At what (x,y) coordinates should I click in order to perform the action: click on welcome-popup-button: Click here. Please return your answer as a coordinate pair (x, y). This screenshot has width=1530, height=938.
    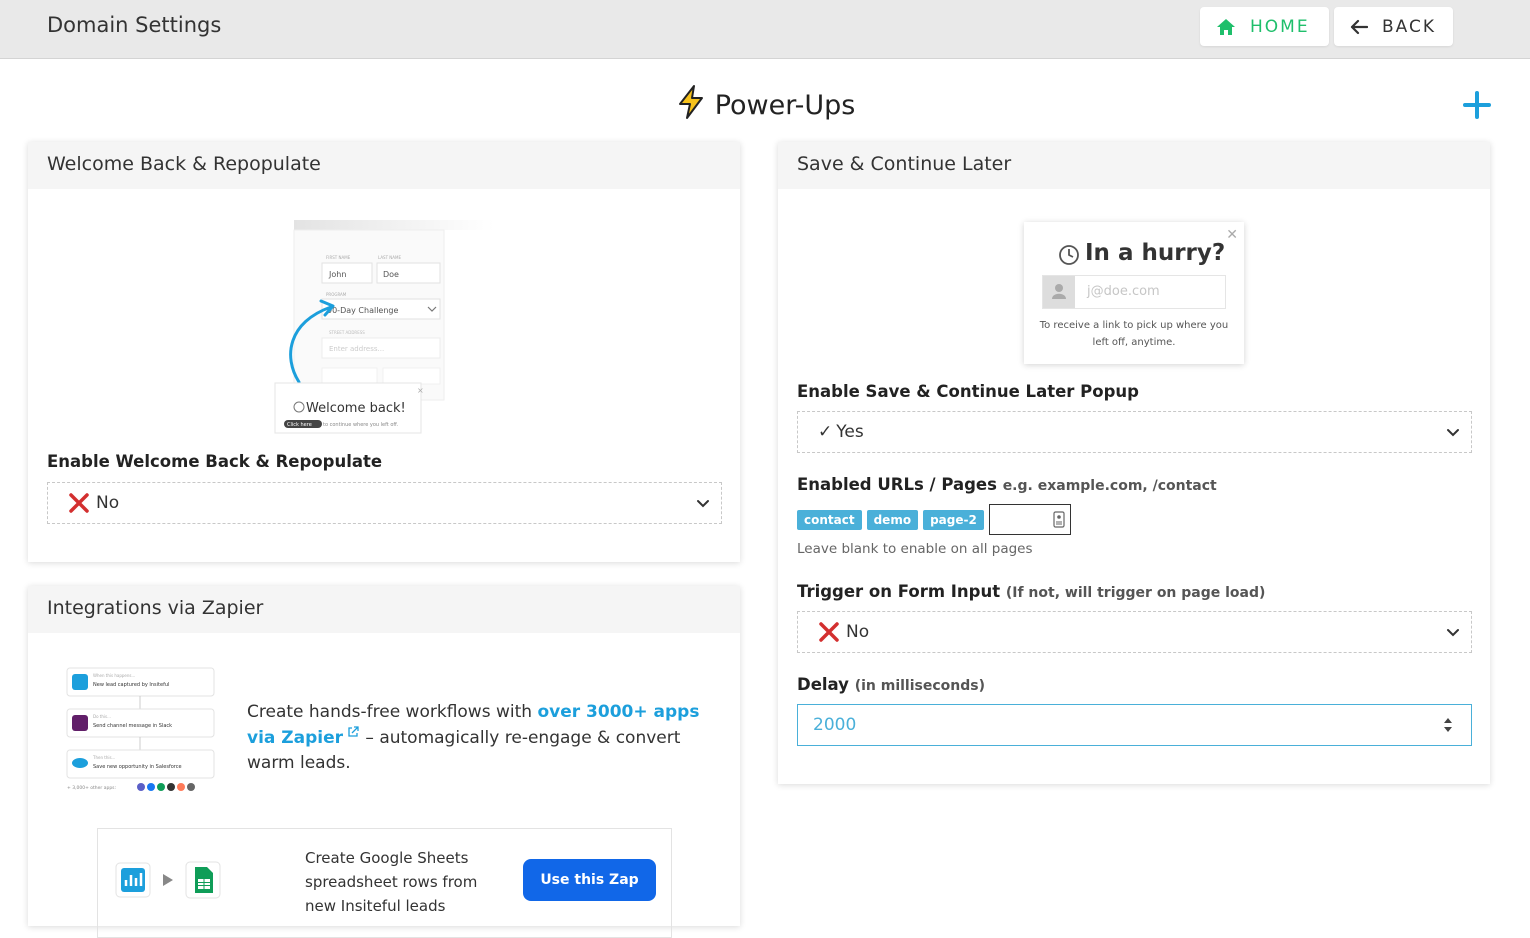
    Looking at the image, I should click on (299, 425).